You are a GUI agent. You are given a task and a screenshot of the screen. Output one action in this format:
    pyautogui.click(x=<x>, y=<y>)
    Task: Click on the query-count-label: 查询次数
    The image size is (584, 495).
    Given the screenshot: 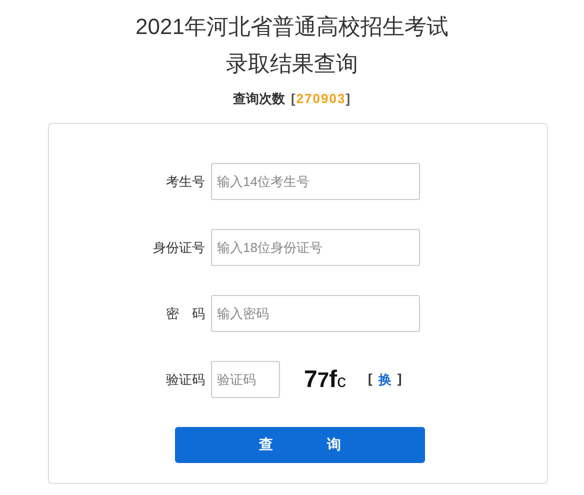 What is the action you would take?
    pyautogui.click(x=258, y=99)
    